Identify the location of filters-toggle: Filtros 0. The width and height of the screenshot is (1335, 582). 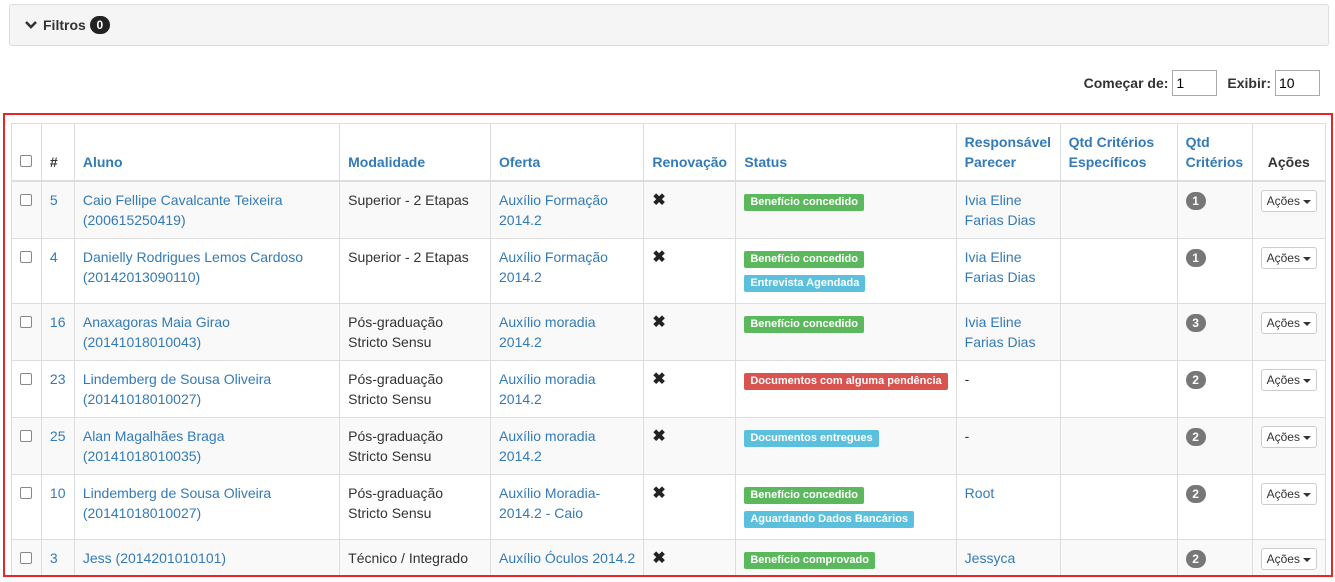
(669, 25).